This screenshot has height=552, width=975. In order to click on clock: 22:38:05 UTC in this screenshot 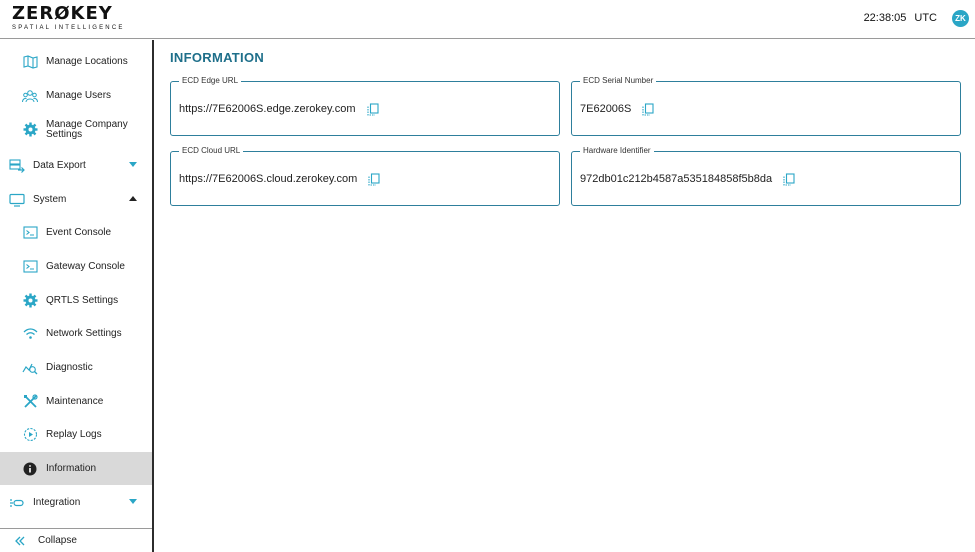, I will do `click(900, 18)`.